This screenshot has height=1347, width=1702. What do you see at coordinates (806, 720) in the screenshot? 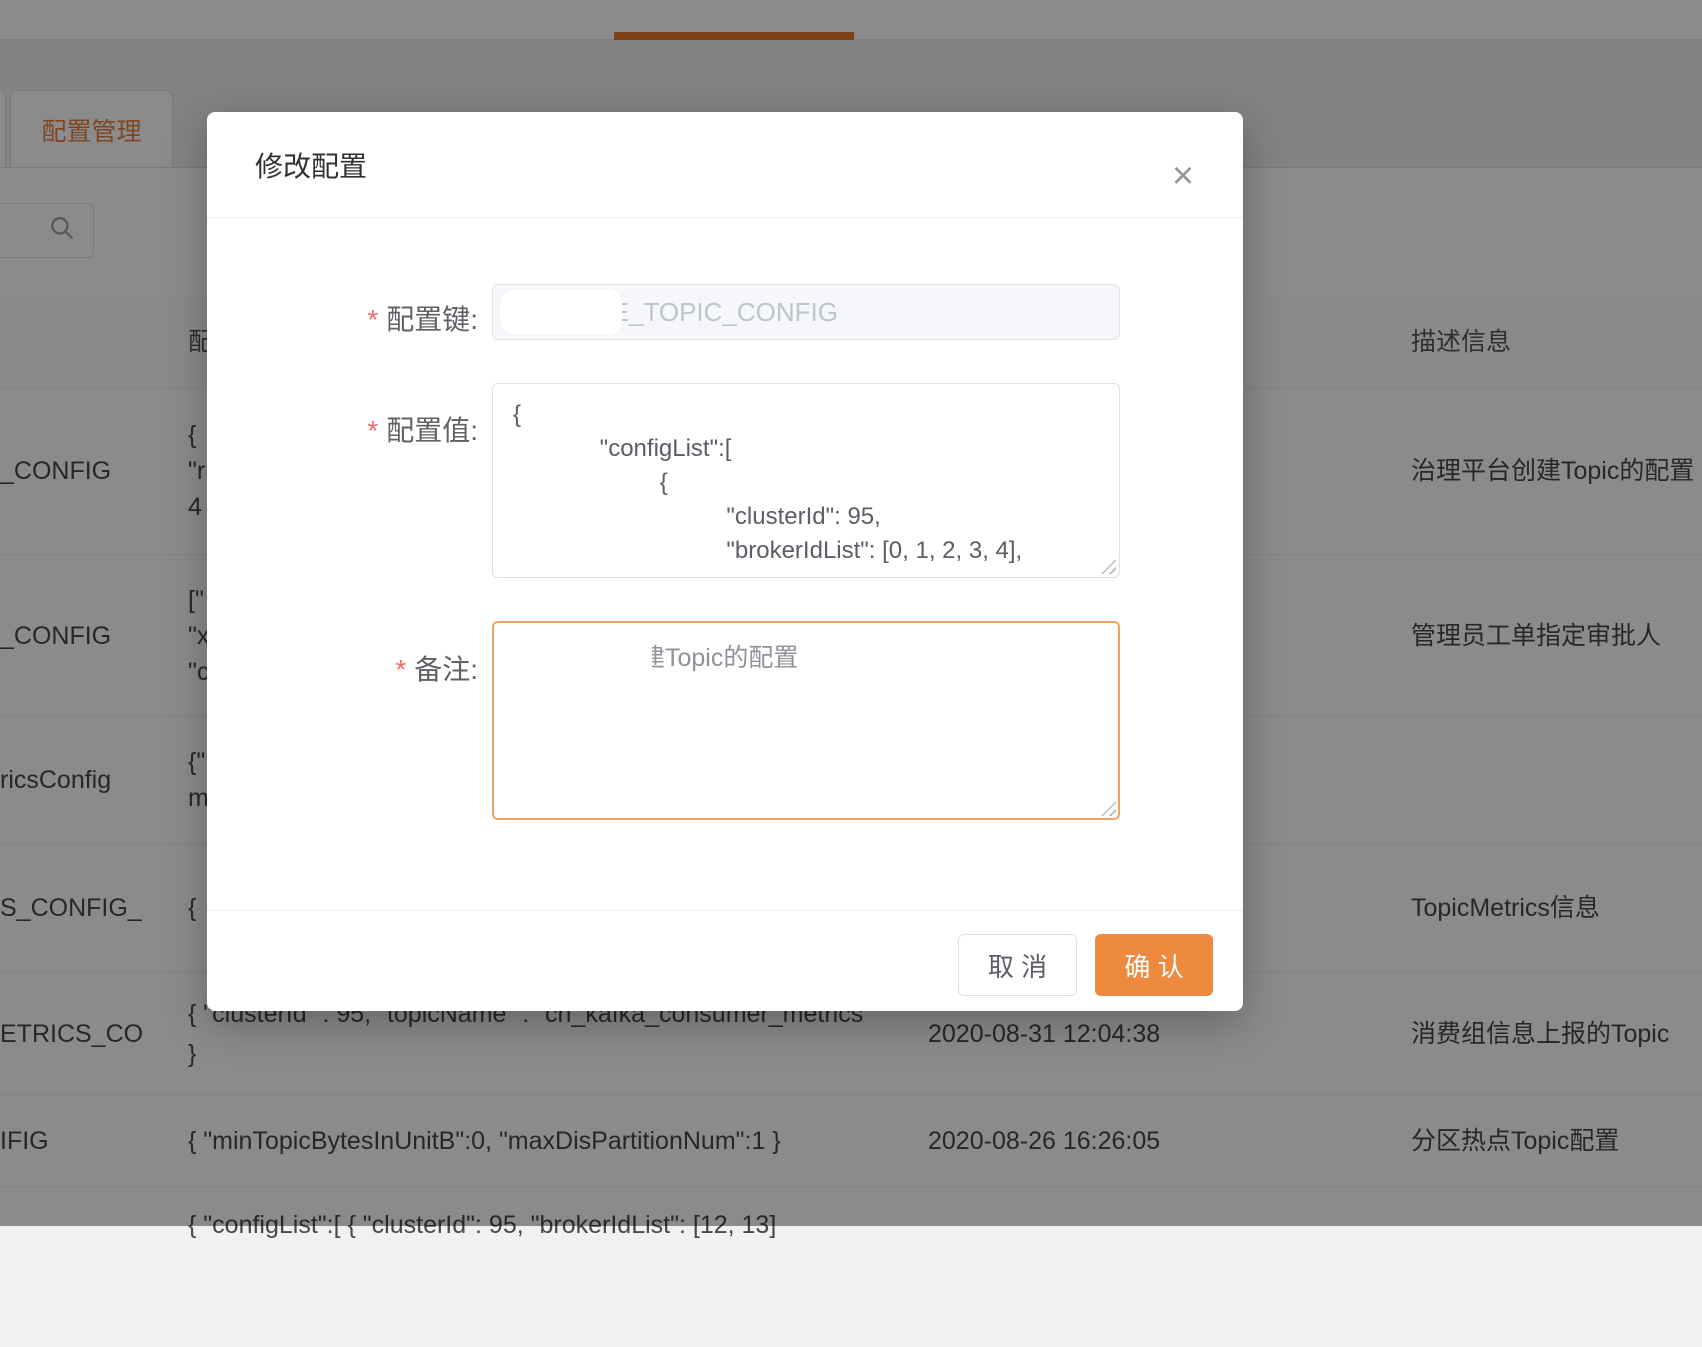
I see `remark-field-wrap: 建Topic的配置` at bounding box center [806, 720].